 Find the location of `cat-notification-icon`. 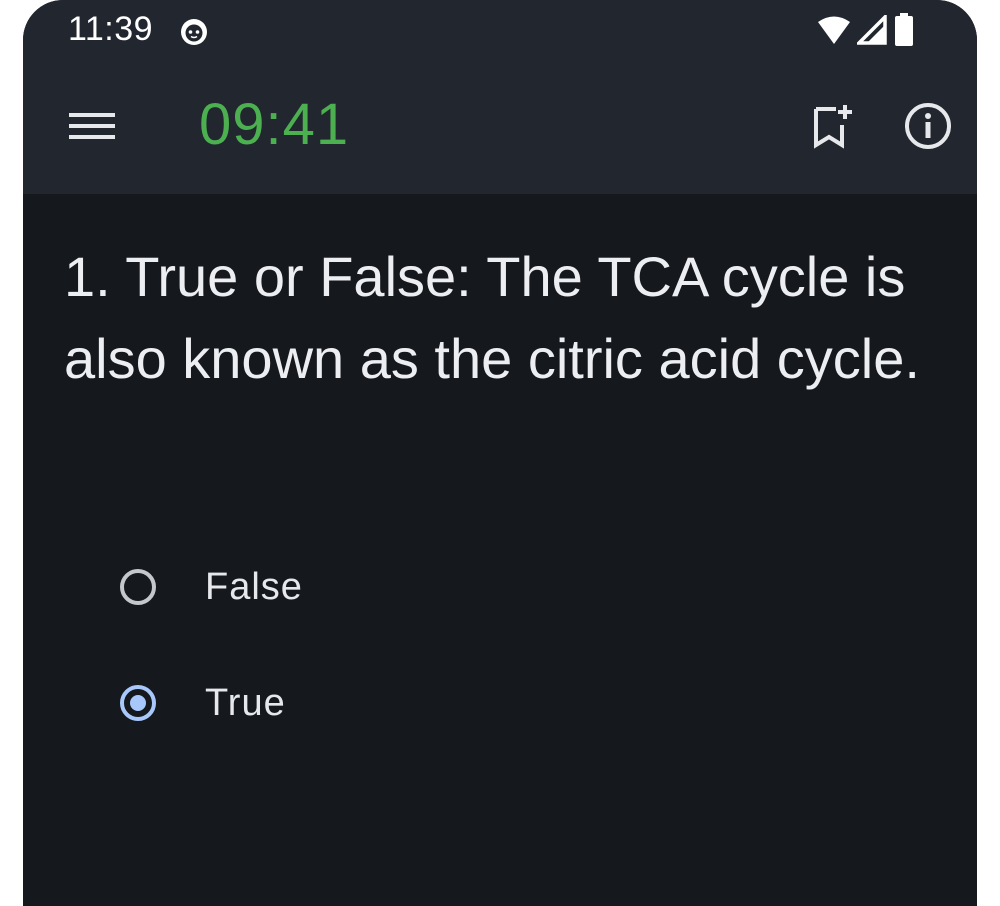

cat-notification-icon is located at coordinates (194, 32).